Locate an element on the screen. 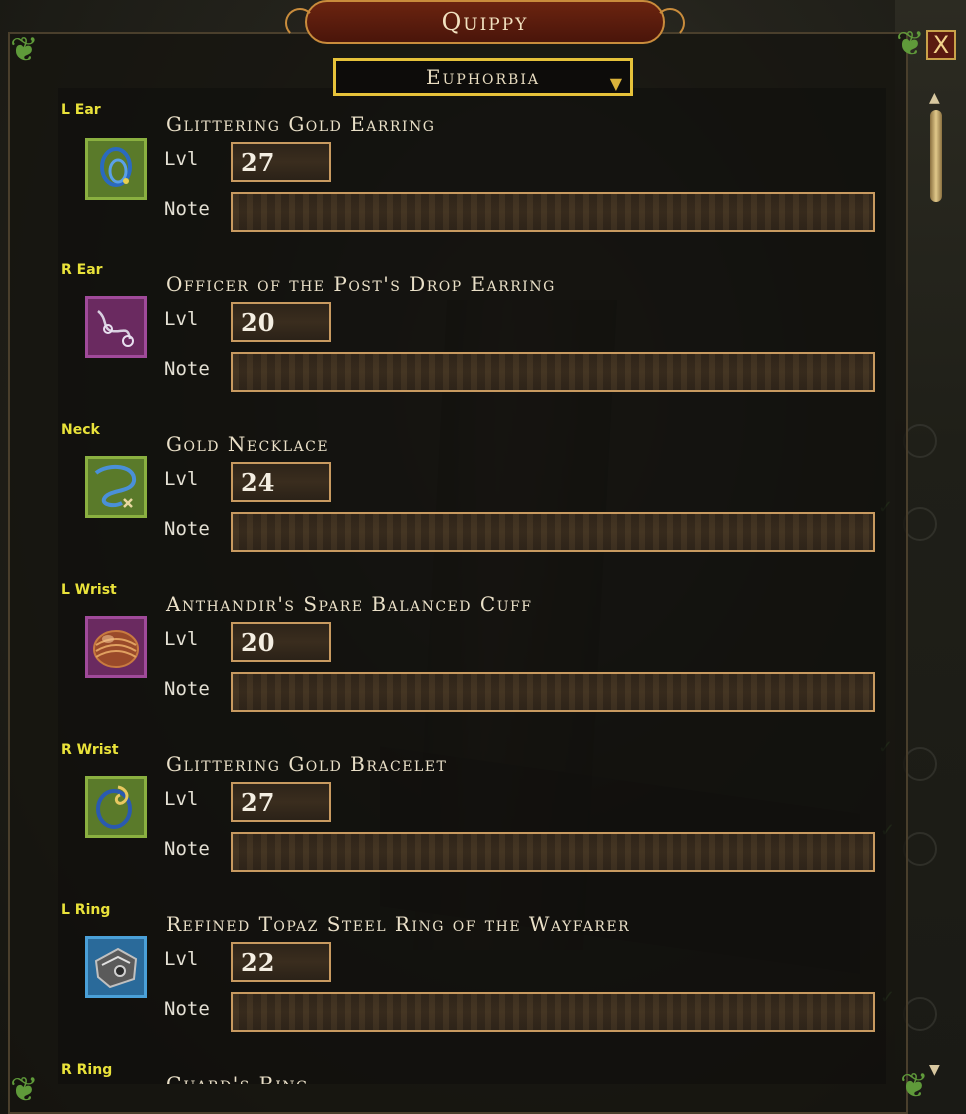 This screenshot has width=966, height=1114. window-title: Quippy is located at coordinates (485, 22).